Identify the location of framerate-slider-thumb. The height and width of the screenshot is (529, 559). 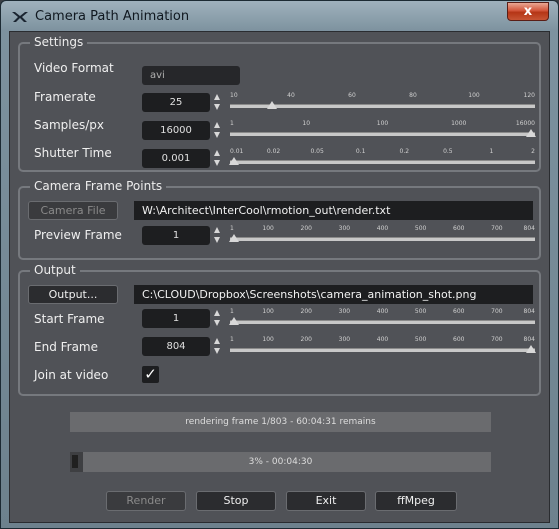
(271, 105).